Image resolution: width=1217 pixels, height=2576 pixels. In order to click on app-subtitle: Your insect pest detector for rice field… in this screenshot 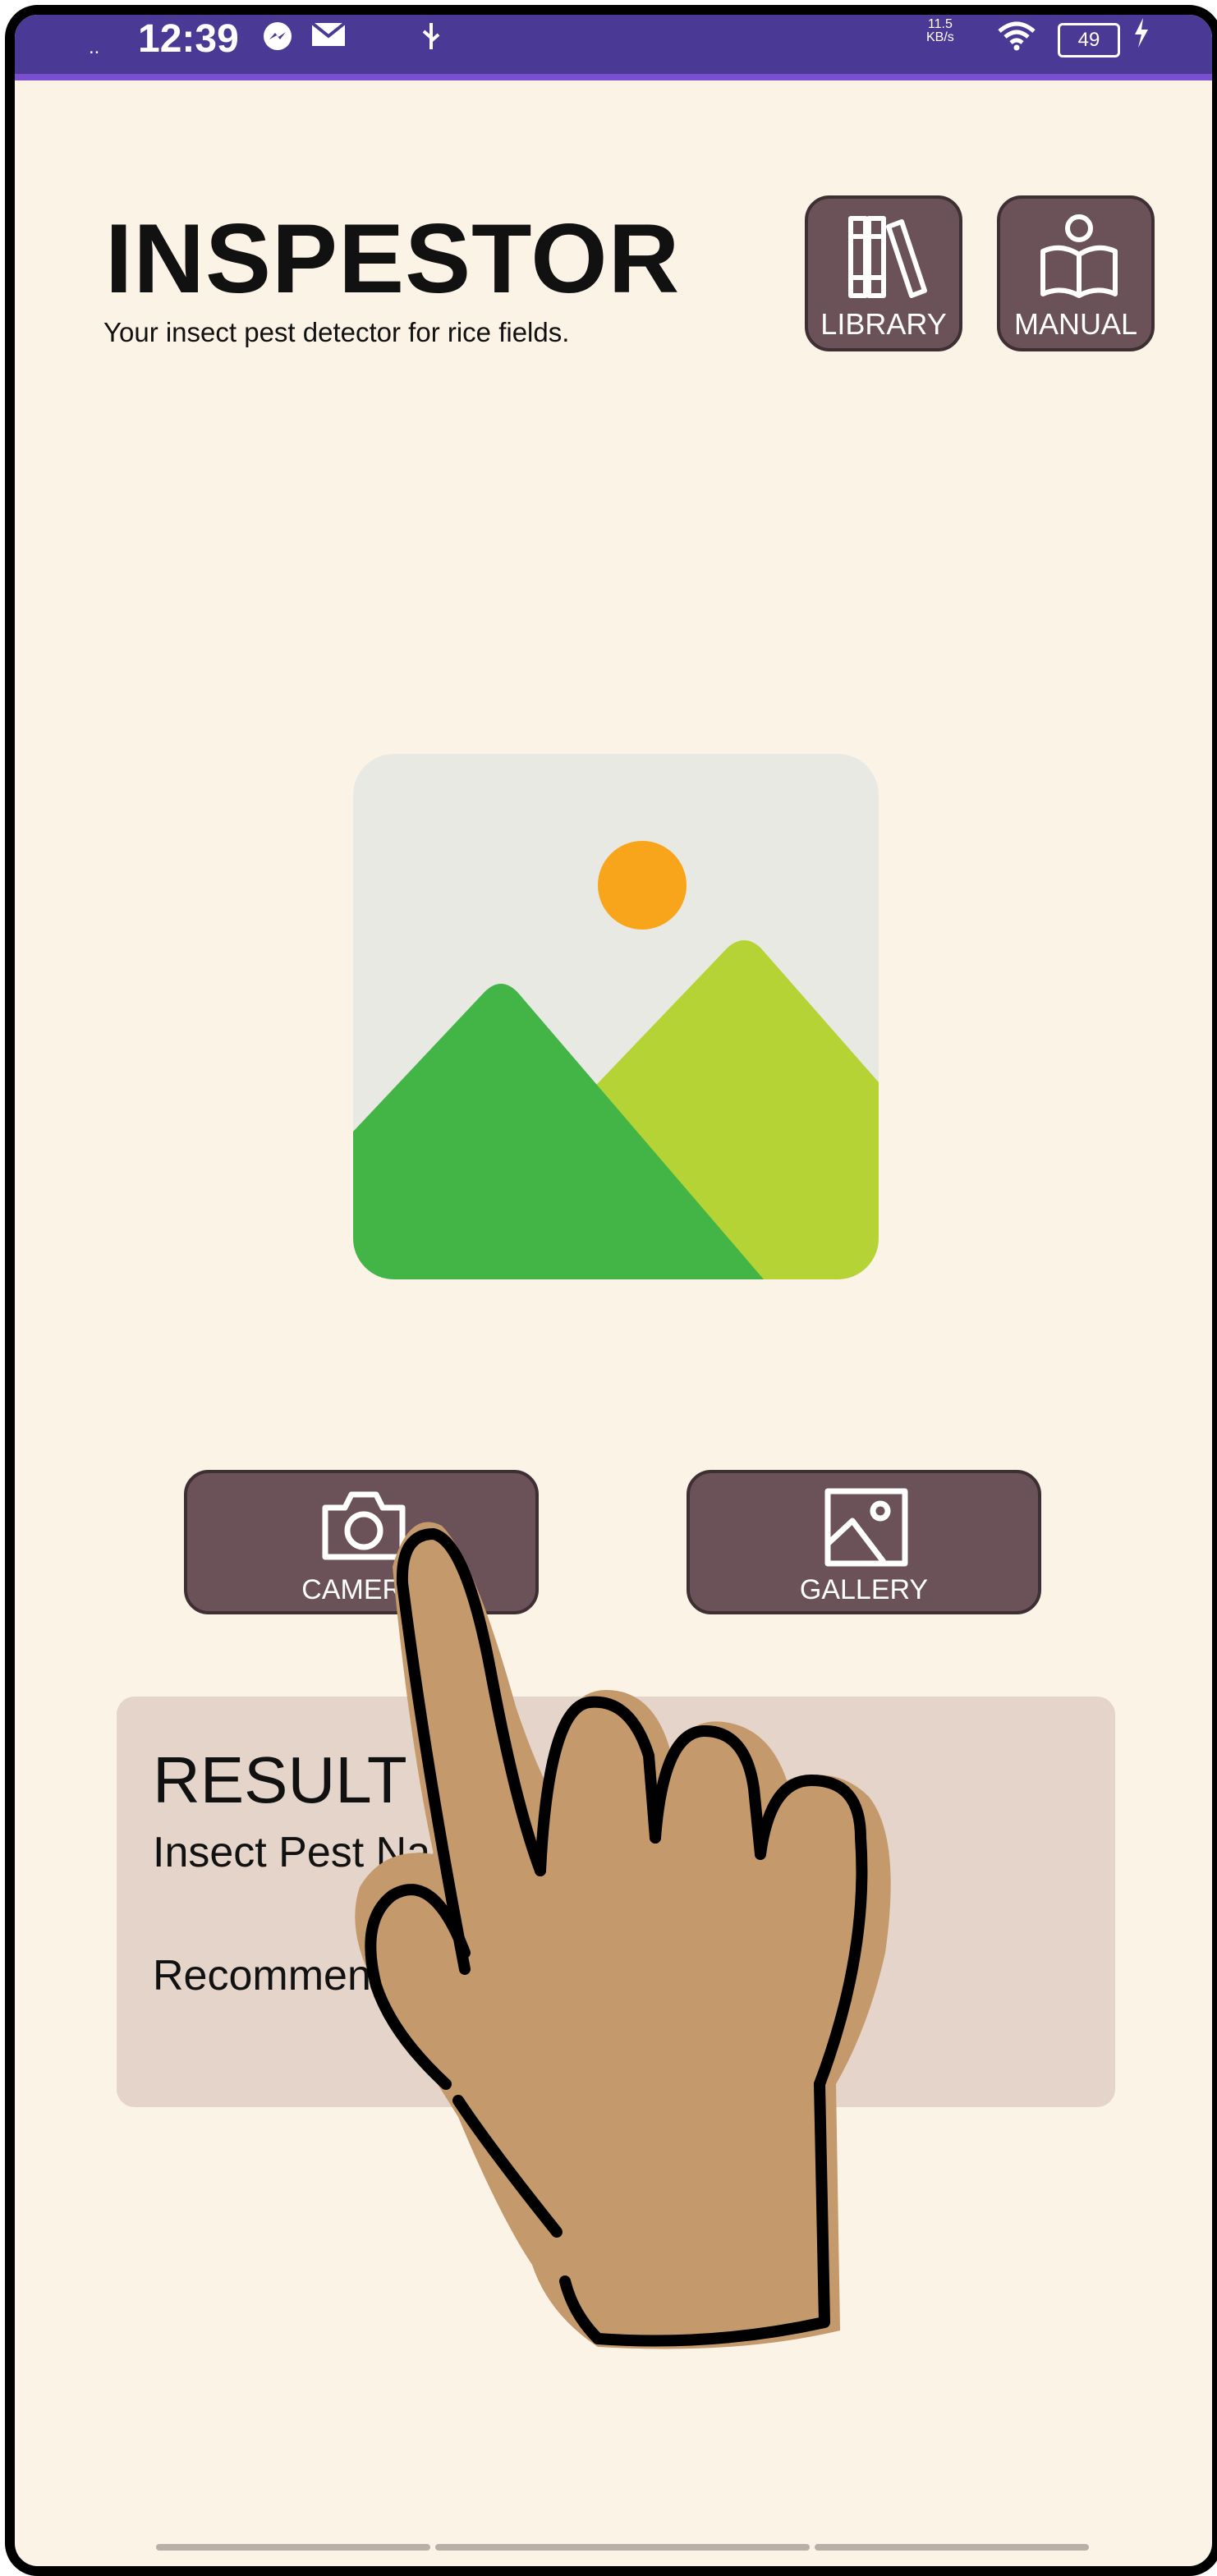, I will do `click(336, 332)`.